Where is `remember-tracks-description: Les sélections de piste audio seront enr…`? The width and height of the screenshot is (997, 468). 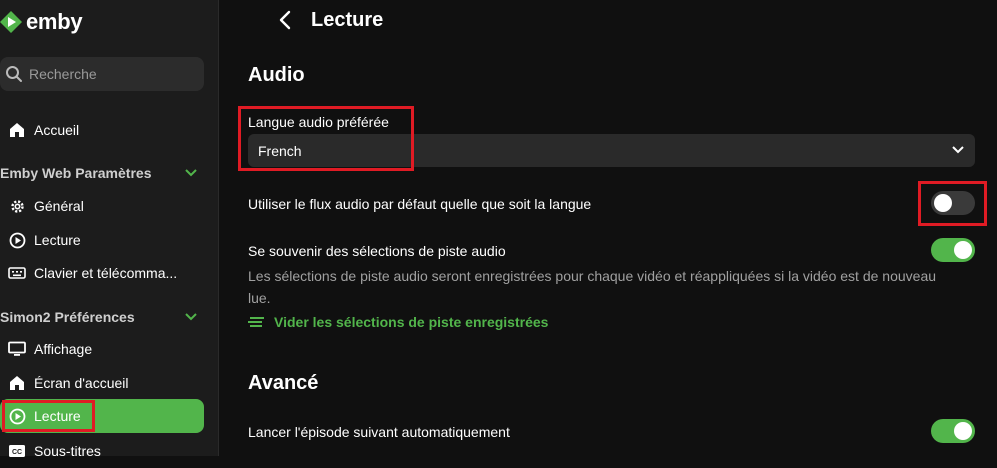
remember-tracks-description: Les sélections de piste audio seront enr… is located at coordinates (592, 287).